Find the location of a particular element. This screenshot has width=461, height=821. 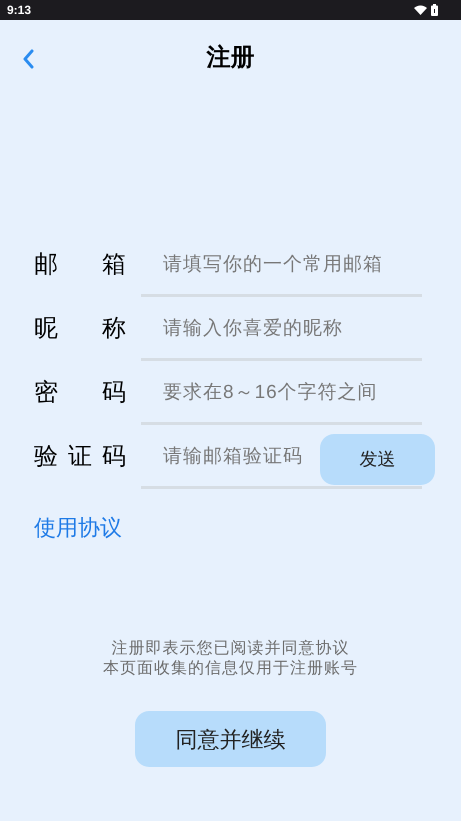

status-time: 9:13 is located at coordinates (19, 10).